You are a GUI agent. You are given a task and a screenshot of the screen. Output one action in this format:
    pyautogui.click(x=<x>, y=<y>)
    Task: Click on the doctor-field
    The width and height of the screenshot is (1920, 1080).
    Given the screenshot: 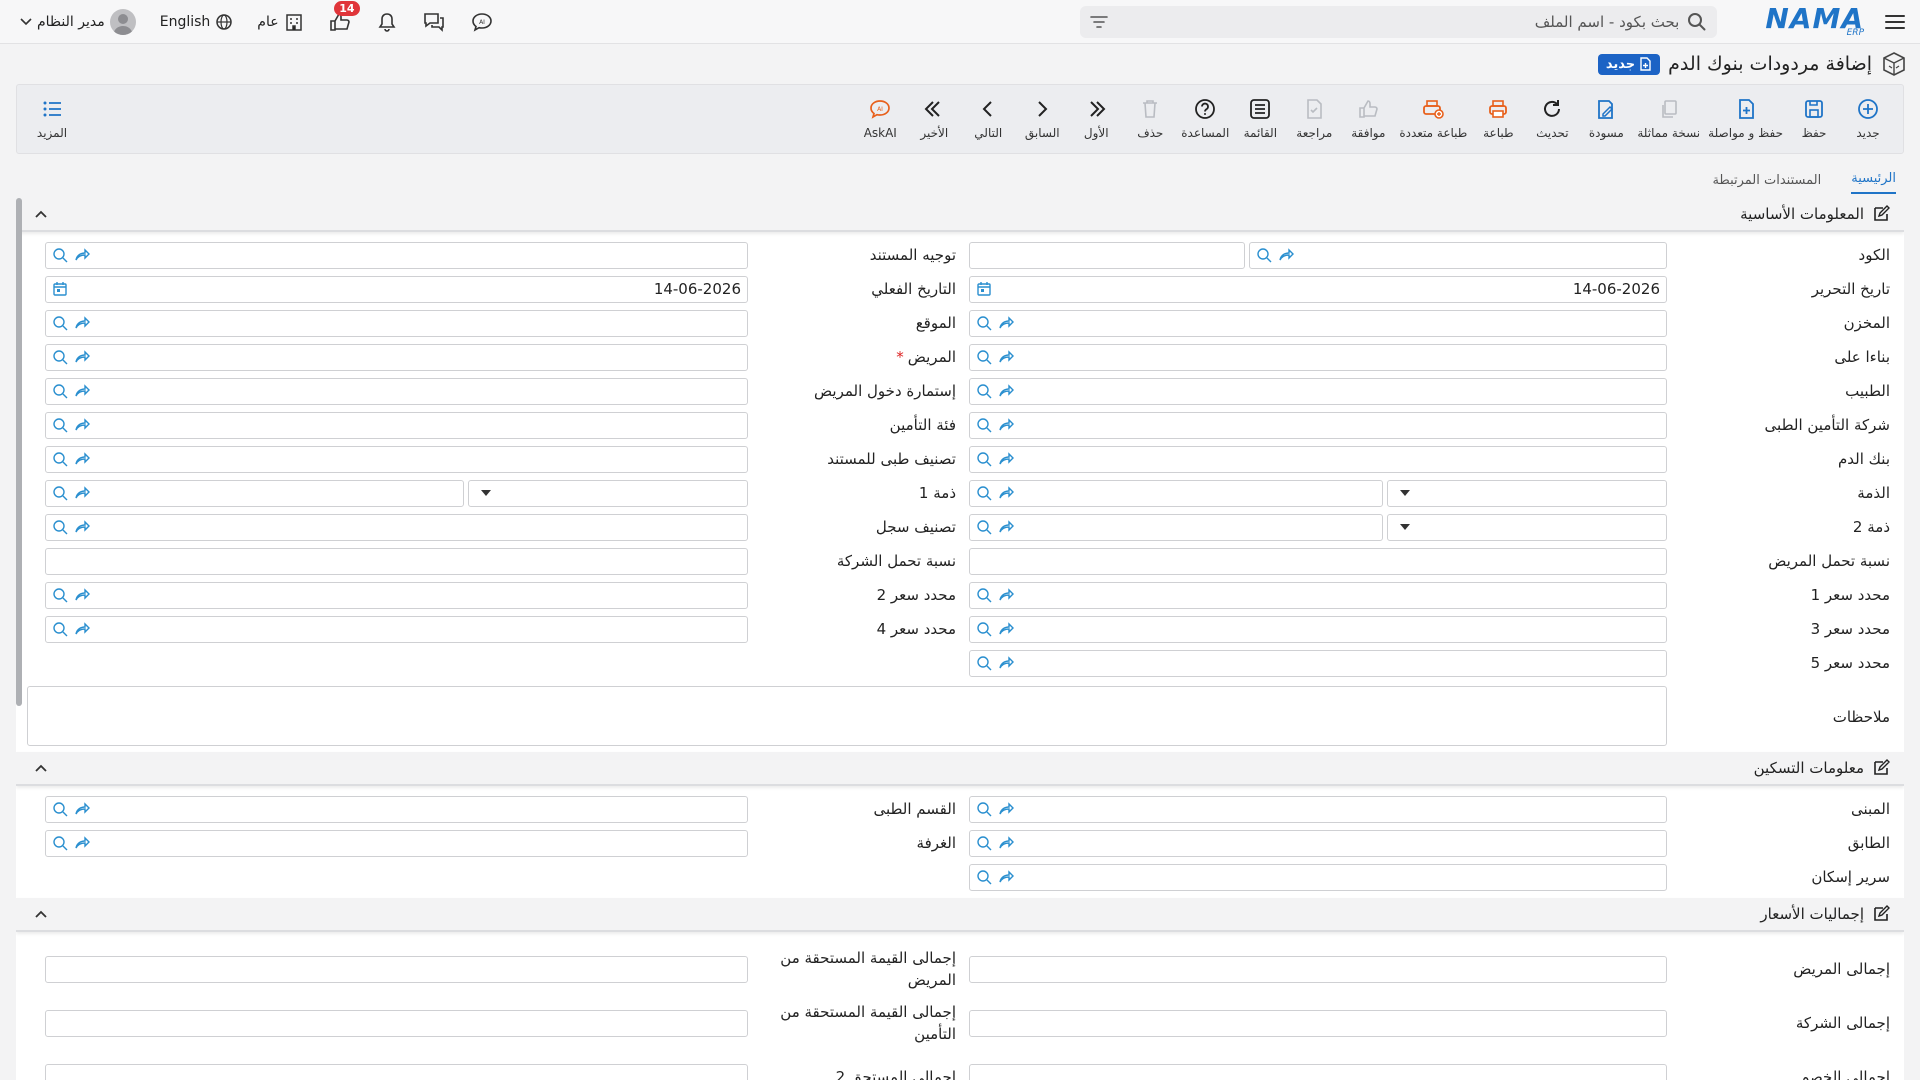 What is the action you would take?
    pyautogui.click(x=1318, y=391)
    